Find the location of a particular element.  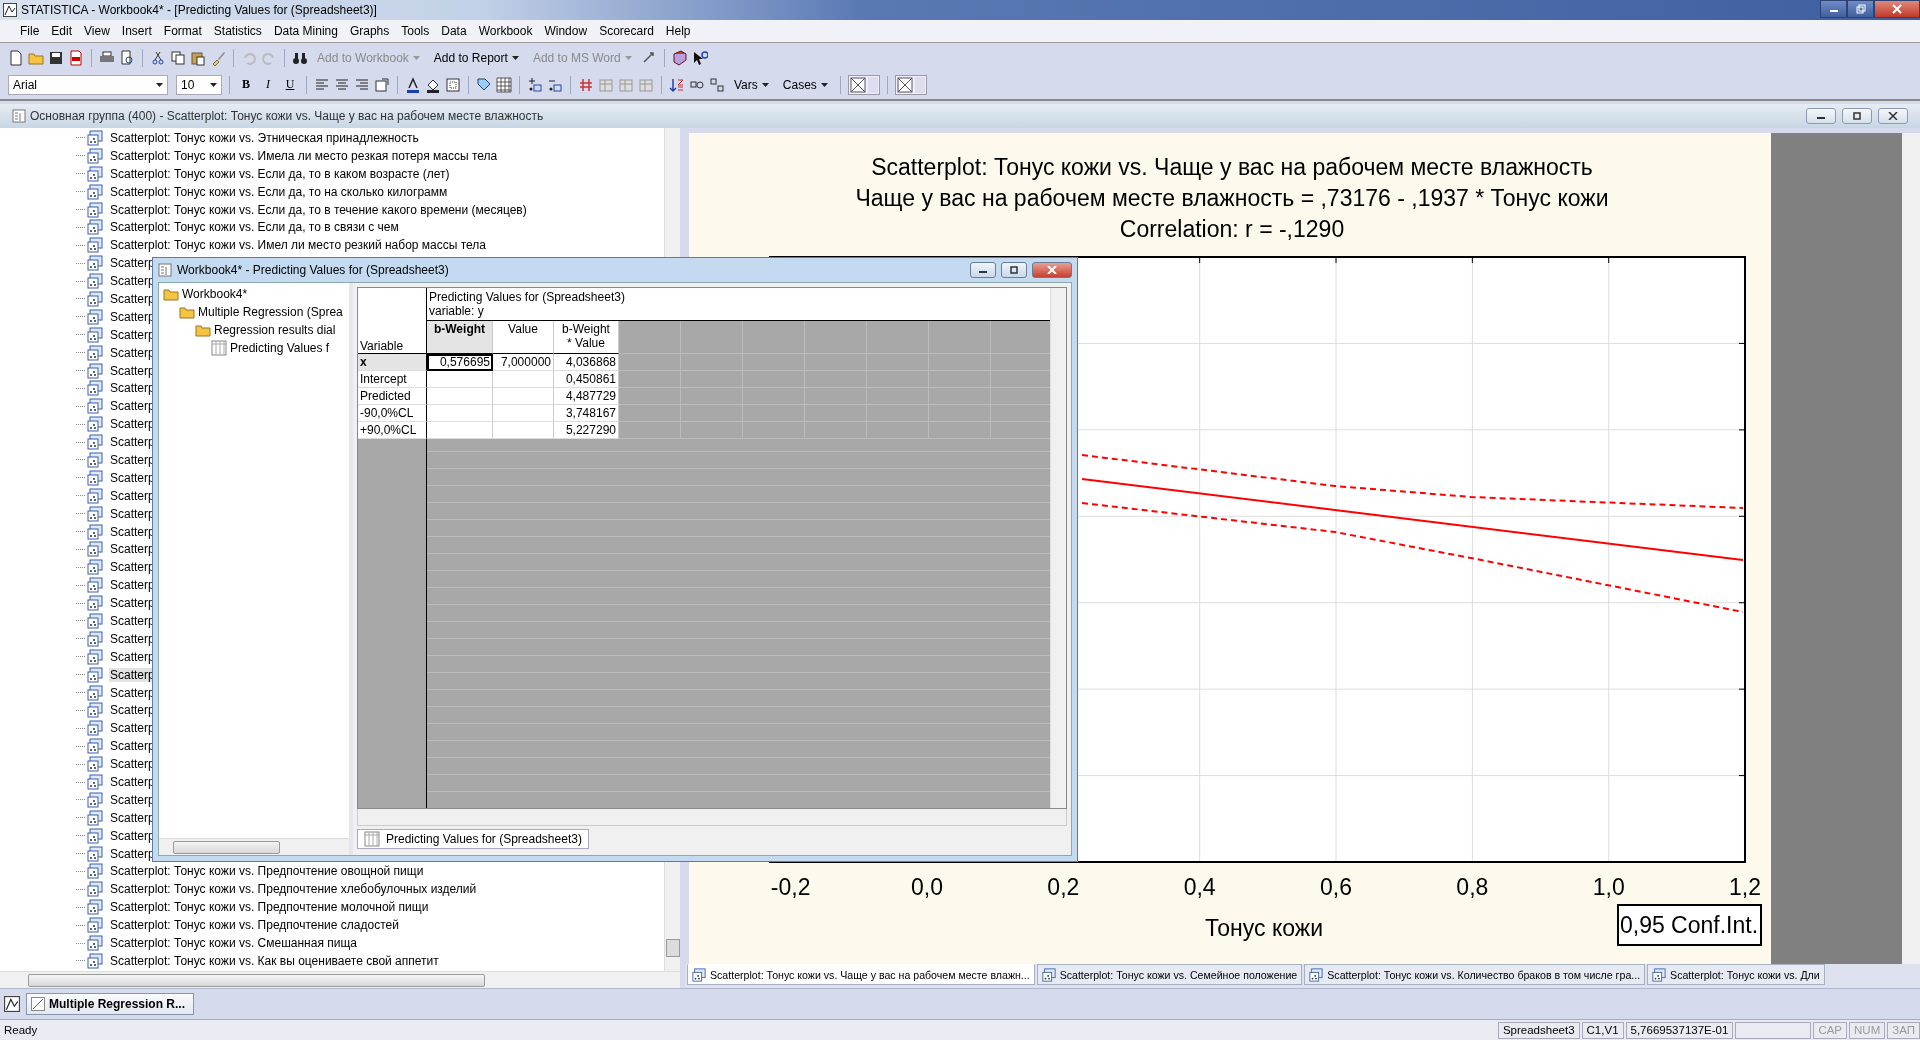

format-cells-icon is located at coordinates (382, 84).